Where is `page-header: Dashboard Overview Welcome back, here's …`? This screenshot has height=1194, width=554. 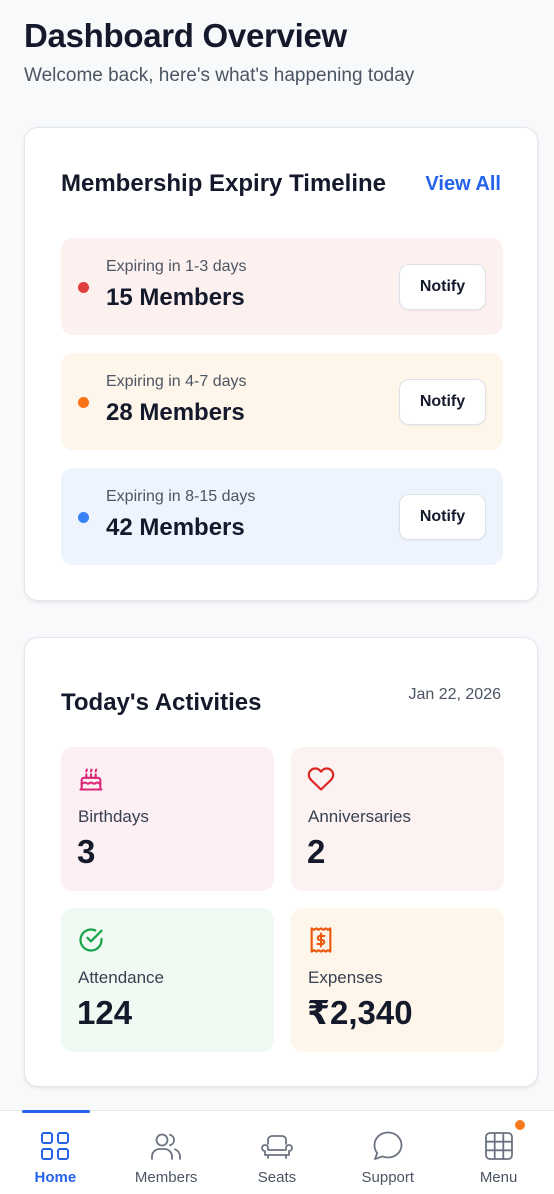 page-header: Dashboard Overview Welcome back, here's … is located at coordinates (279, 52).